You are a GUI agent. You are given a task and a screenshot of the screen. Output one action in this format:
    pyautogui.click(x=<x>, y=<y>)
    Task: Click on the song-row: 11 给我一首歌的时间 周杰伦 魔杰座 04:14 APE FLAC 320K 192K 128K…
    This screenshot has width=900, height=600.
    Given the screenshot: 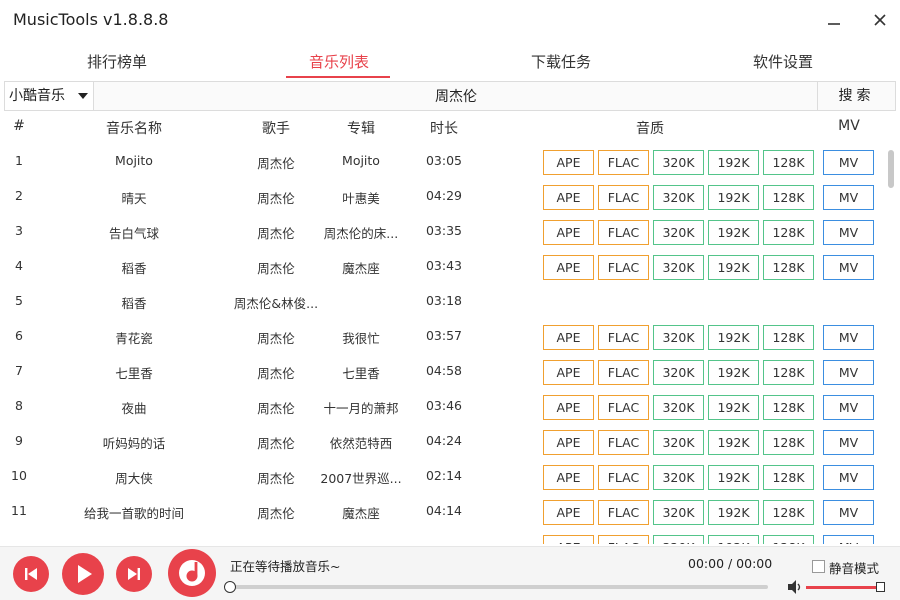 What is the action you would take?
    pyautogui.click(x=442, y=511)
    